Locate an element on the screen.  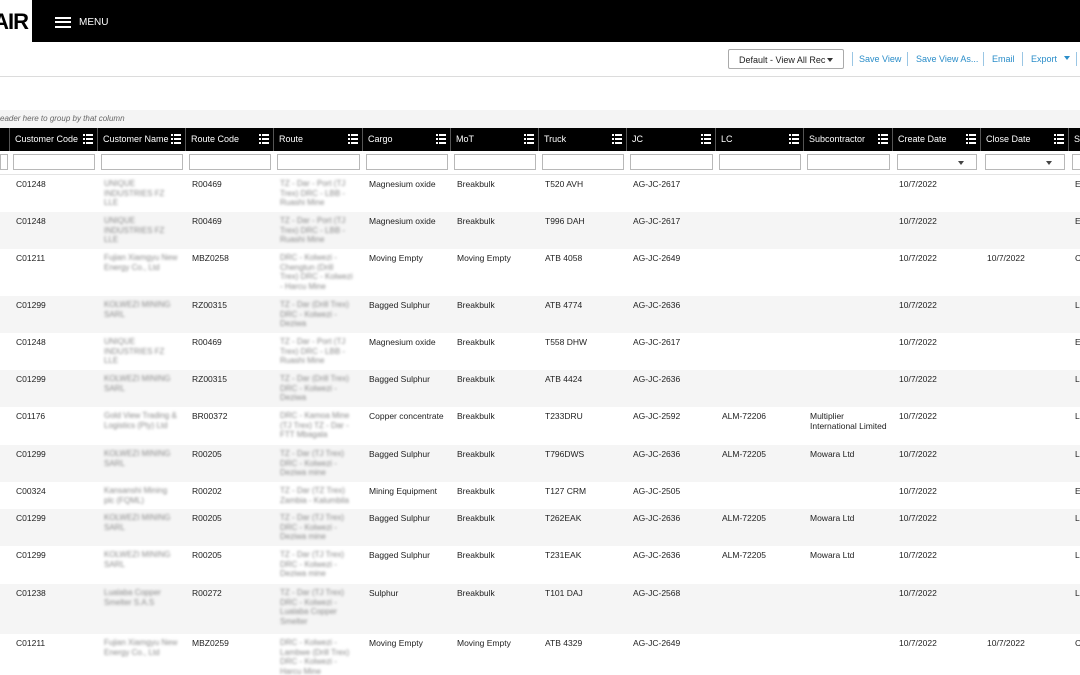
cell-close-date: 10/7/2022 is located at coordinates (1006, 258).